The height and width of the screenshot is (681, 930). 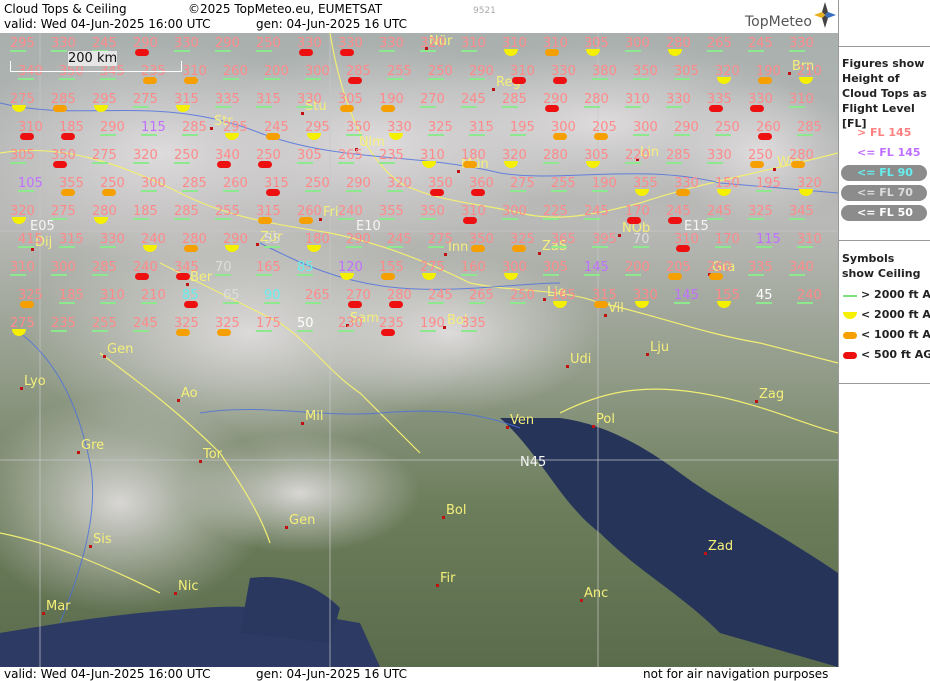 I want to click on city-label: Fir, so click(x=448, y=578).